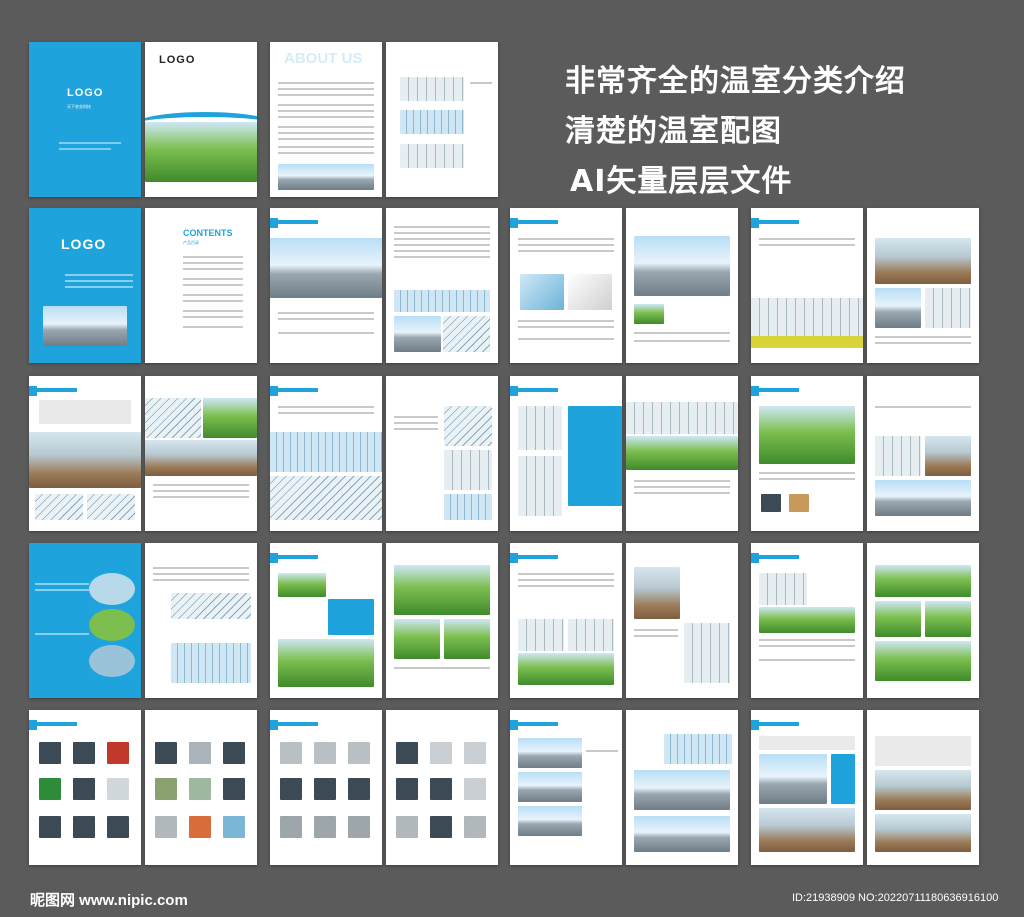  What do you see at coordinates (384, 119) in the screenshot?
I see `spread-about: ABOUT US` at bounding box center [384, 119].